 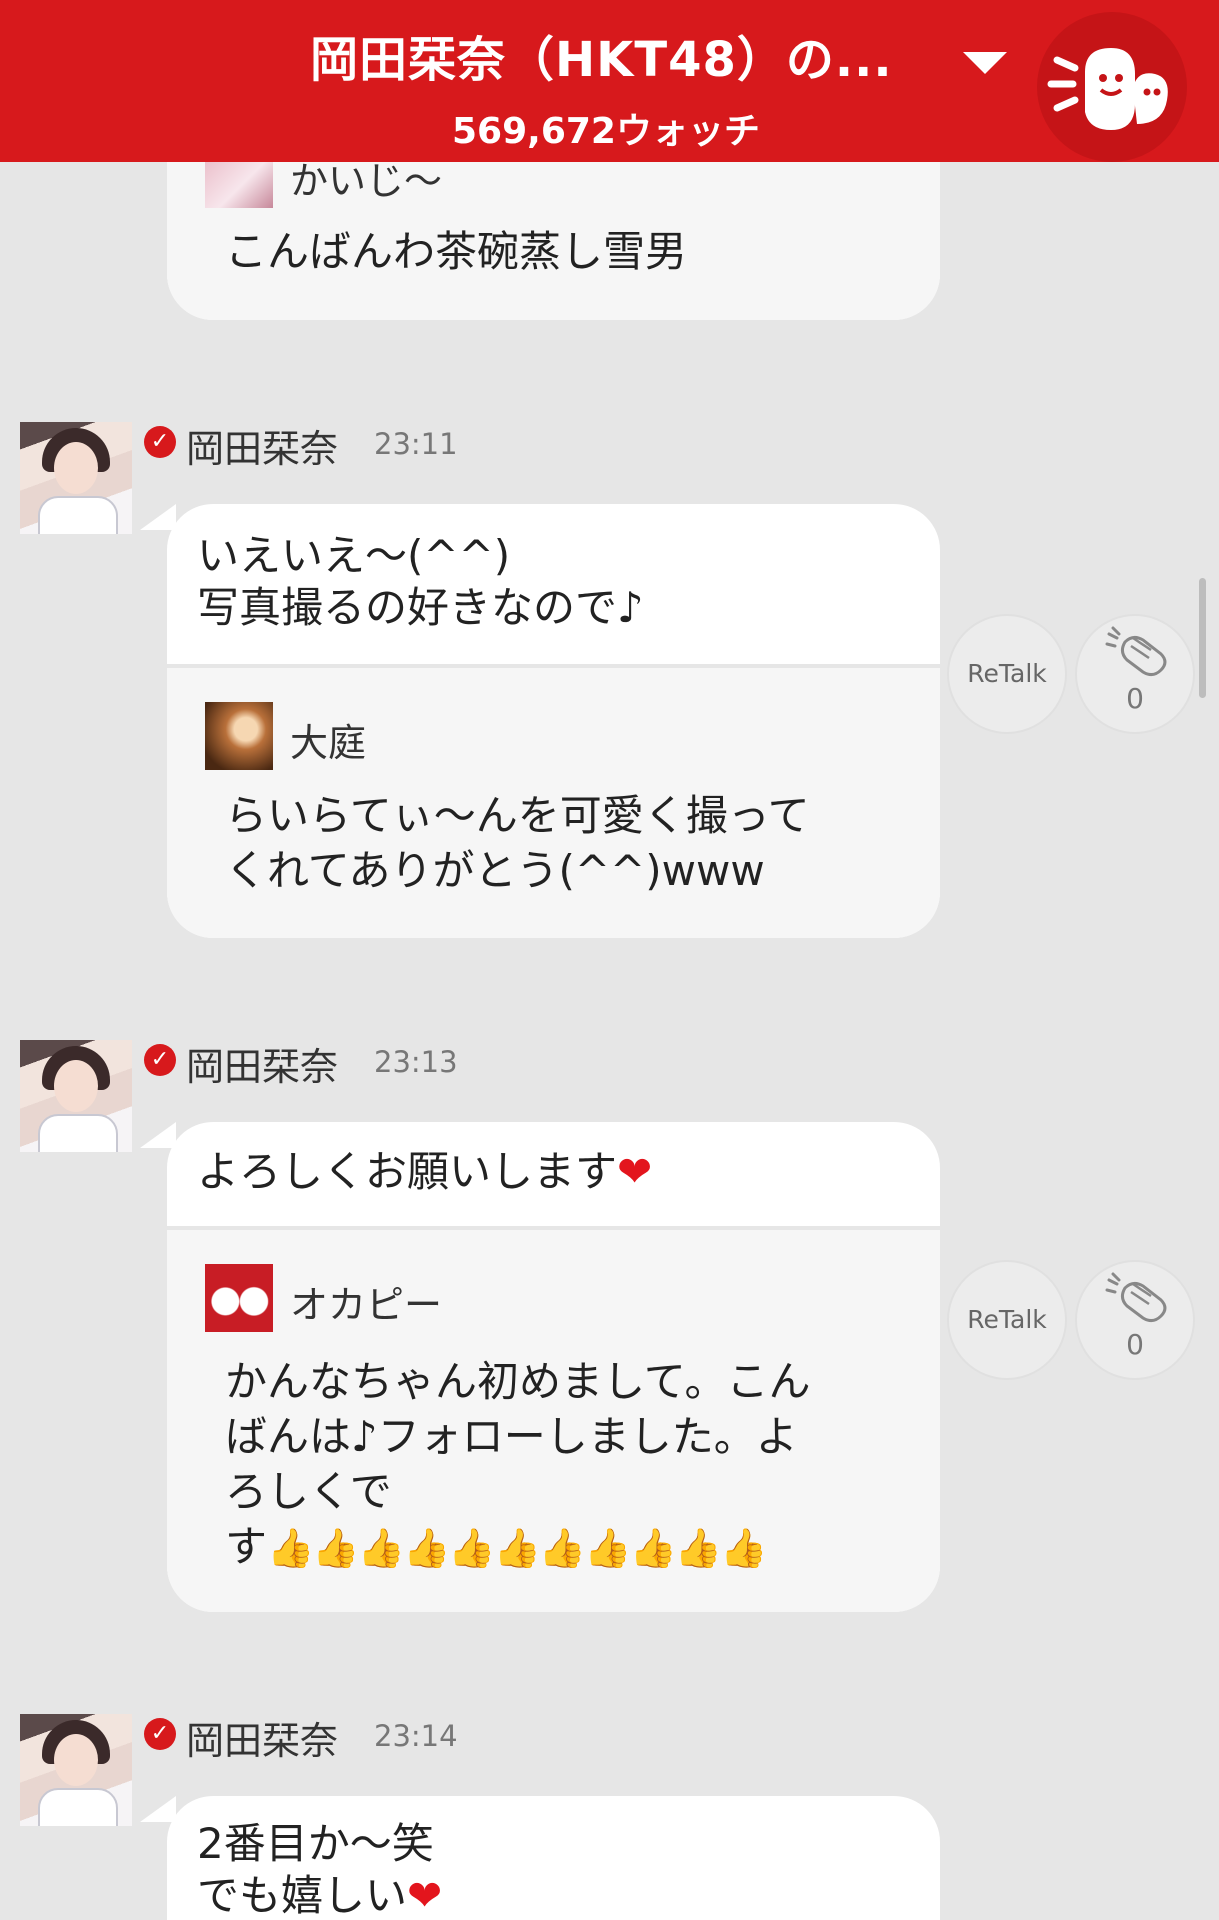 What do you see at coordinates (420, 581) in the screenshot?
I see `message-text: いえいえ～(^^) 写真撮るの好きなので♪` at bounding box center [420, 581].